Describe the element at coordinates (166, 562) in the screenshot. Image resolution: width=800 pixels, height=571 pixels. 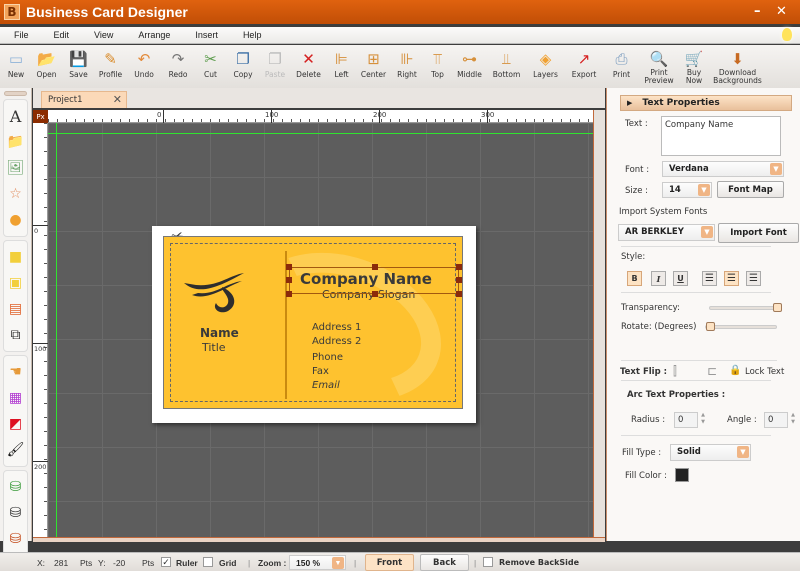
I see `ruler-checkbox: ✓` at that location.